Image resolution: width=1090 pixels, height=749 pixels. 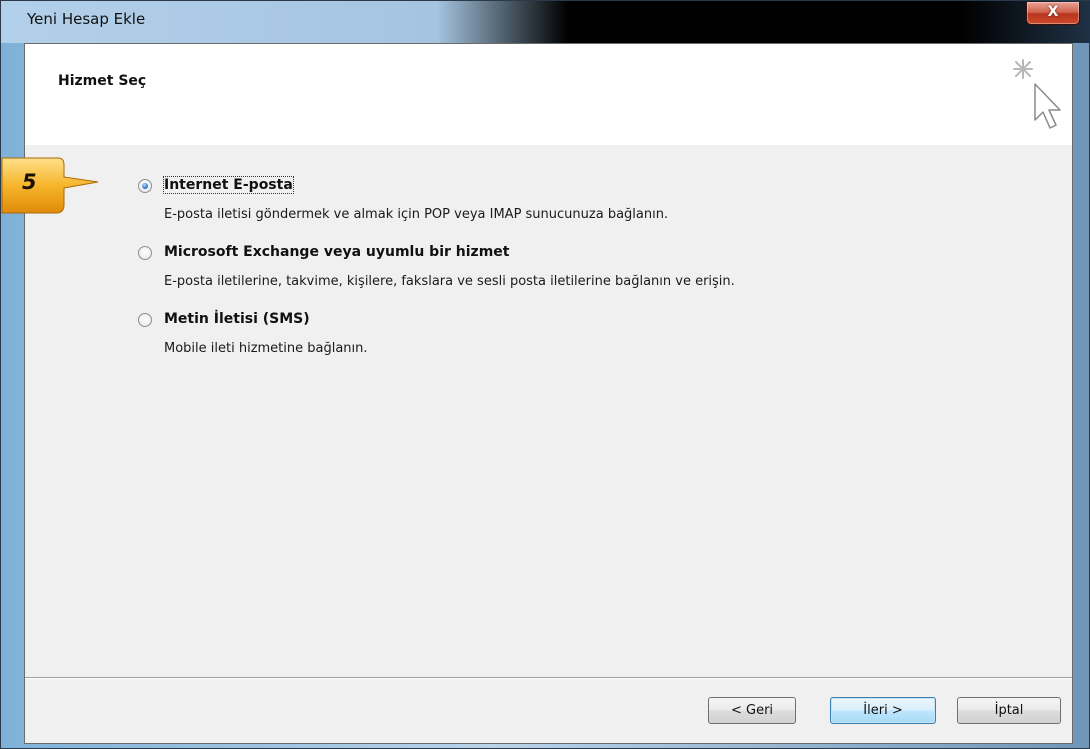 I want to click on dialog-header: Hizmet Seç, so click(x=548, y=94).